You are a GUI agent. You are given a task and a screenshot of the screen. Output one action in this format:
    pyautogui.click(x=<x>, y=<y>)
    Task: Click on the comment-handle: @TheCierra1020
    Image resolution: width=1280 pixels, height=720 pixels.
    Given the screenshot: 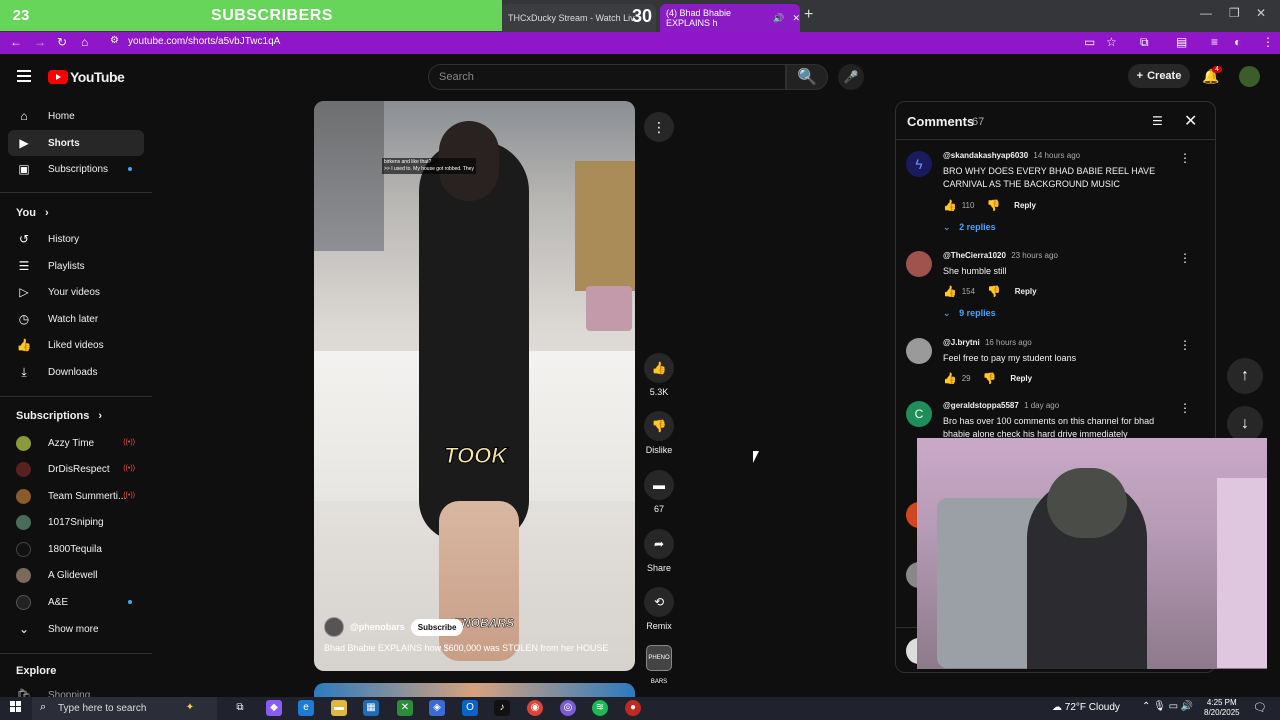 What is the action you would take?
    pyautogui.click(x=974, y=255)
    